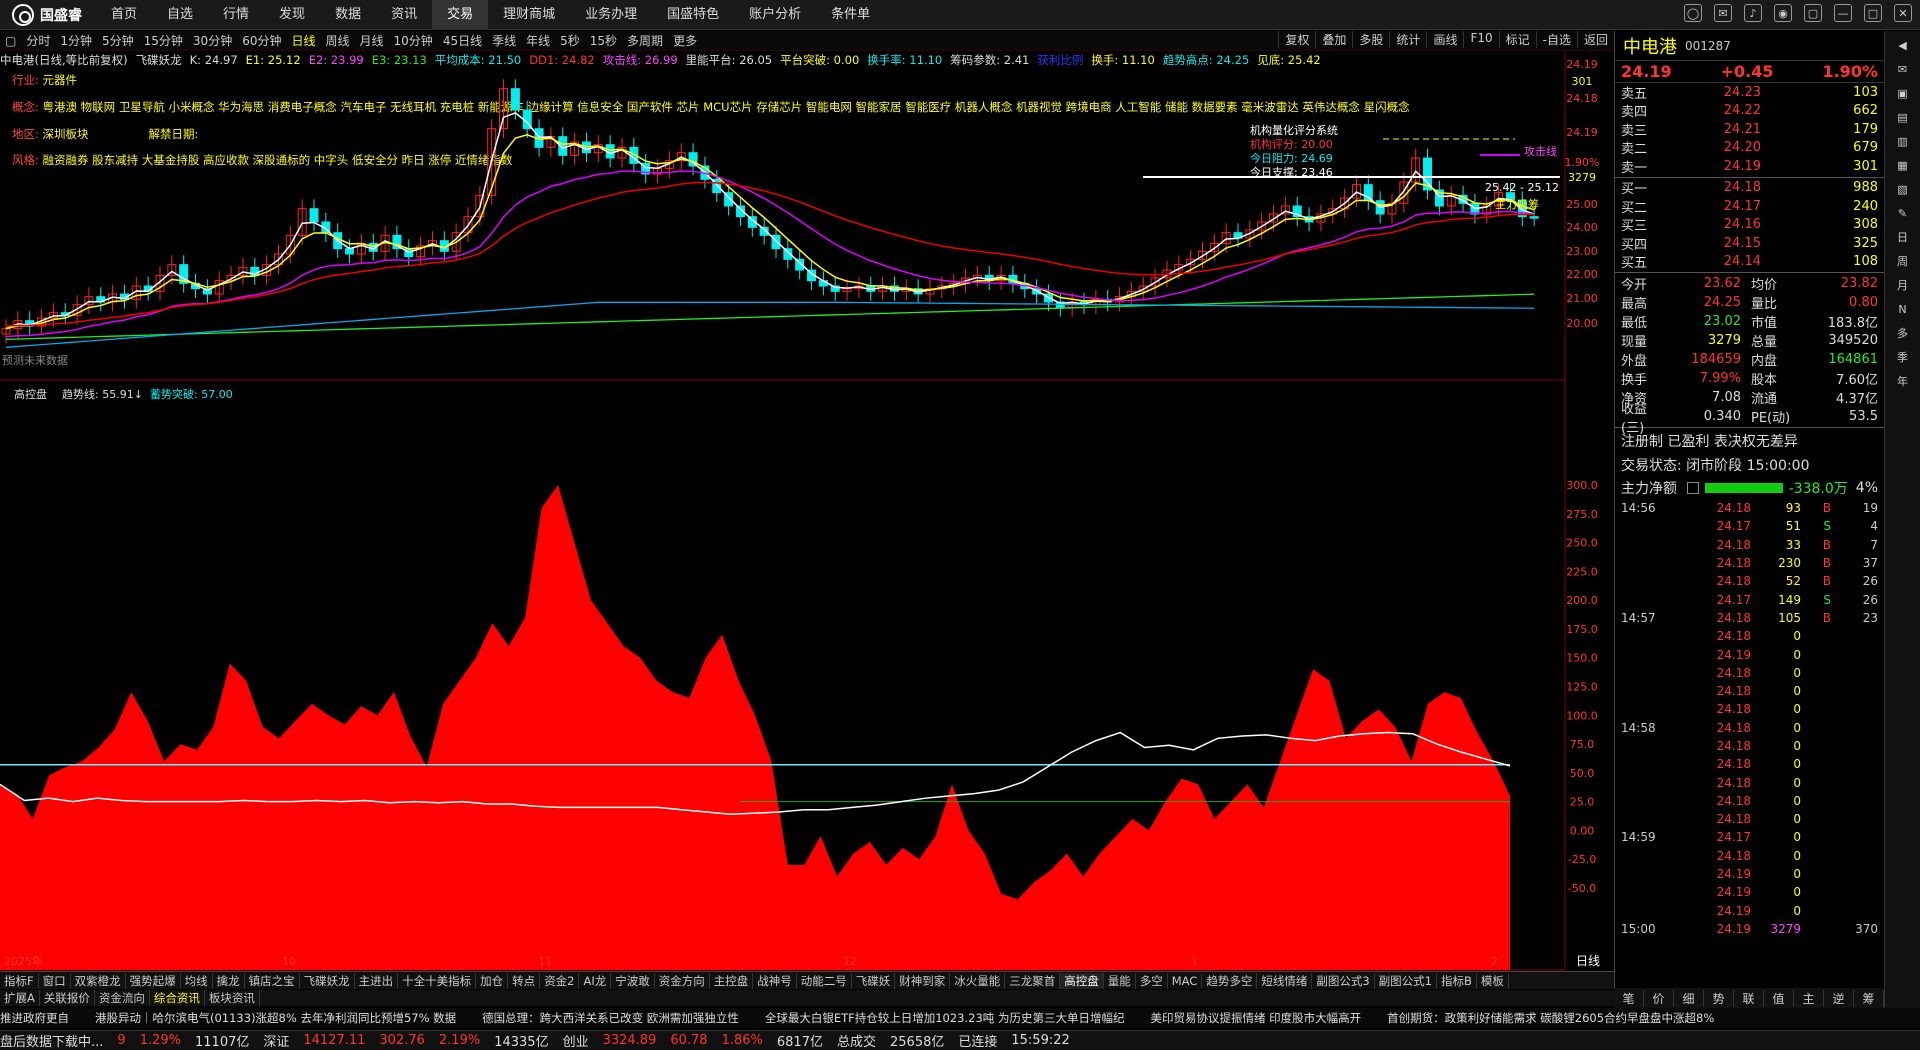 The height and width of the screenshot is (1050, 1920). What do you see at coordinates (303, 40) in the screenshot?
I see `period-tab: 日线` at bounding box center [303, 40].